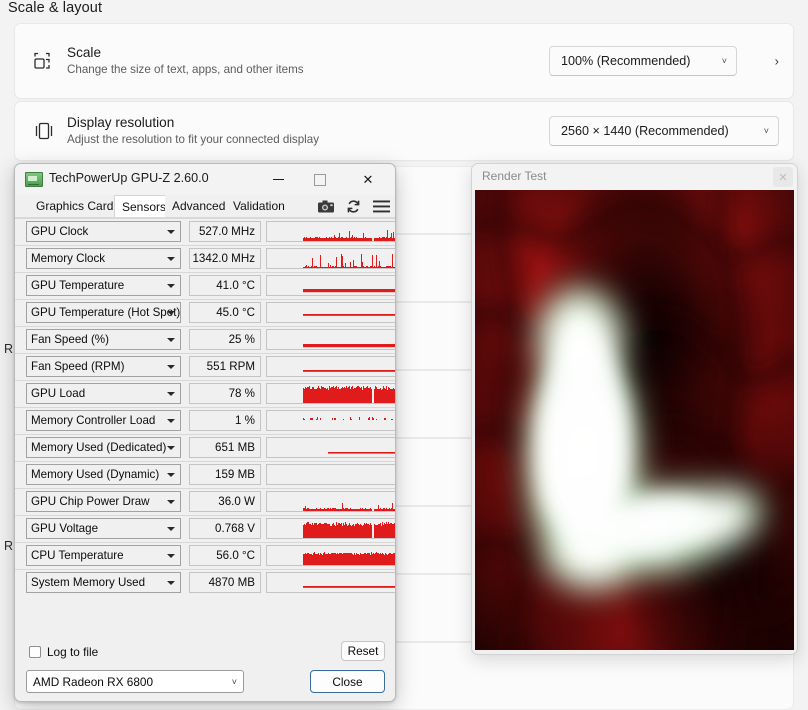 This screenshot has width=808, height=710. I want to click on sensor-select: Memory Clock, so click(103, 258).